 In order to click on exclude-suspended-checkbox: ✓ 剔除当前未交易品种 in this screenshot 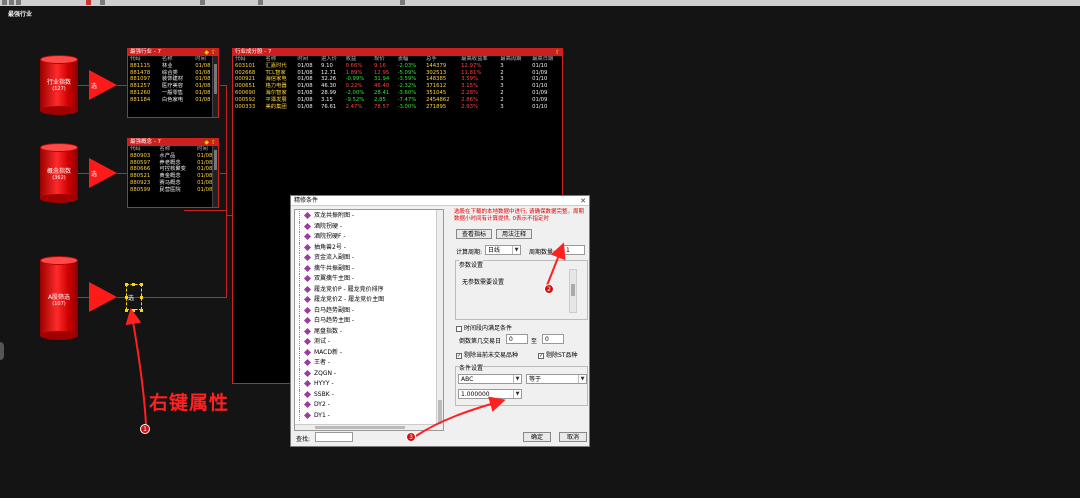, I will do `click(487, 354)`.